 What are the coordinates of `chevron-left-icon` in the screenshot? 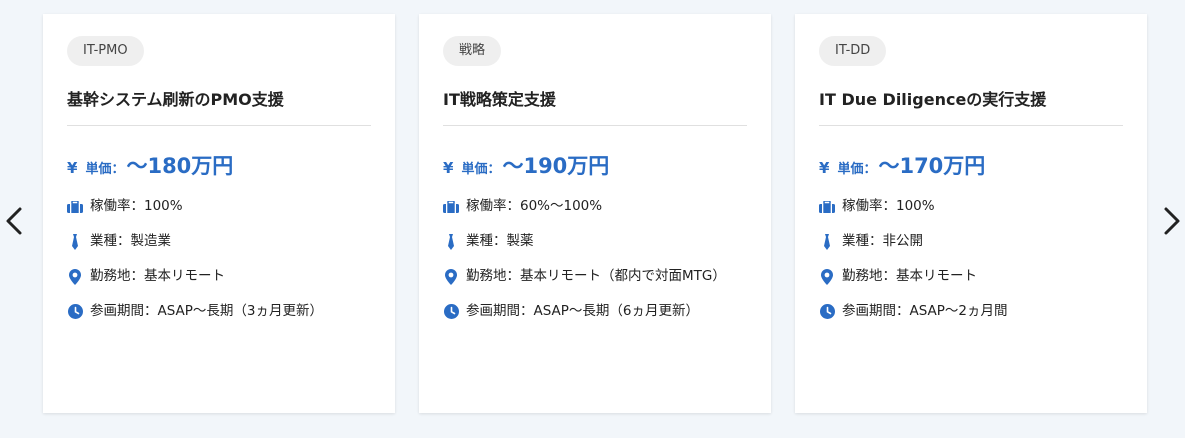 It's located at (14, 221).